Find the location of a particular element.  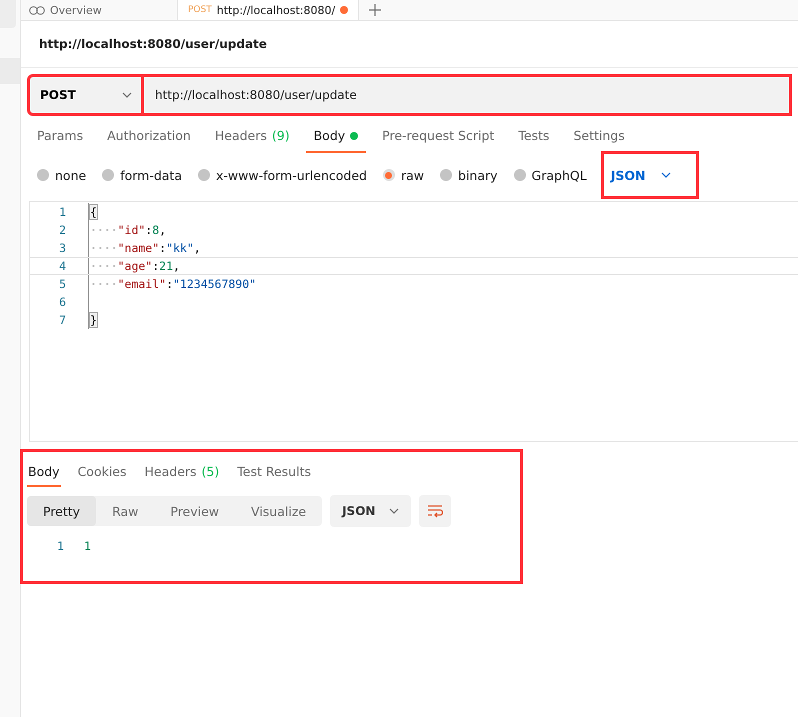

response-tab: Body is located at coordinates (44, 472).